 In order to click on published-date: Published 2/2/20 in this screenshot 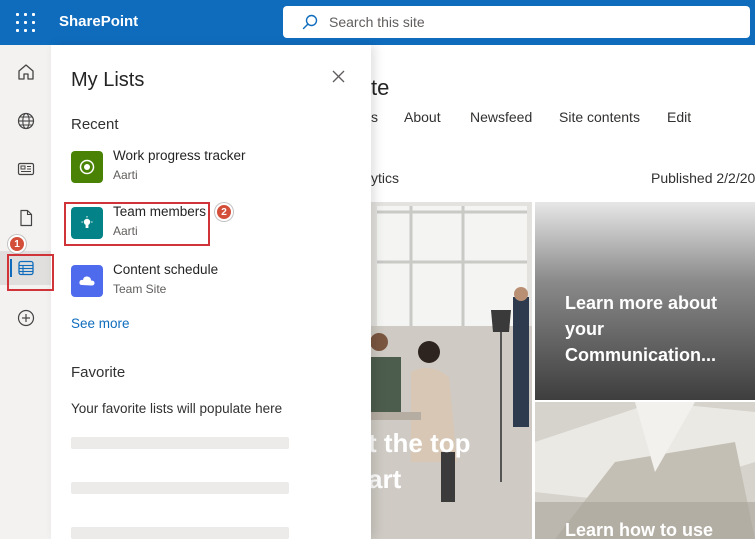, I will do `click(703, 178)`.